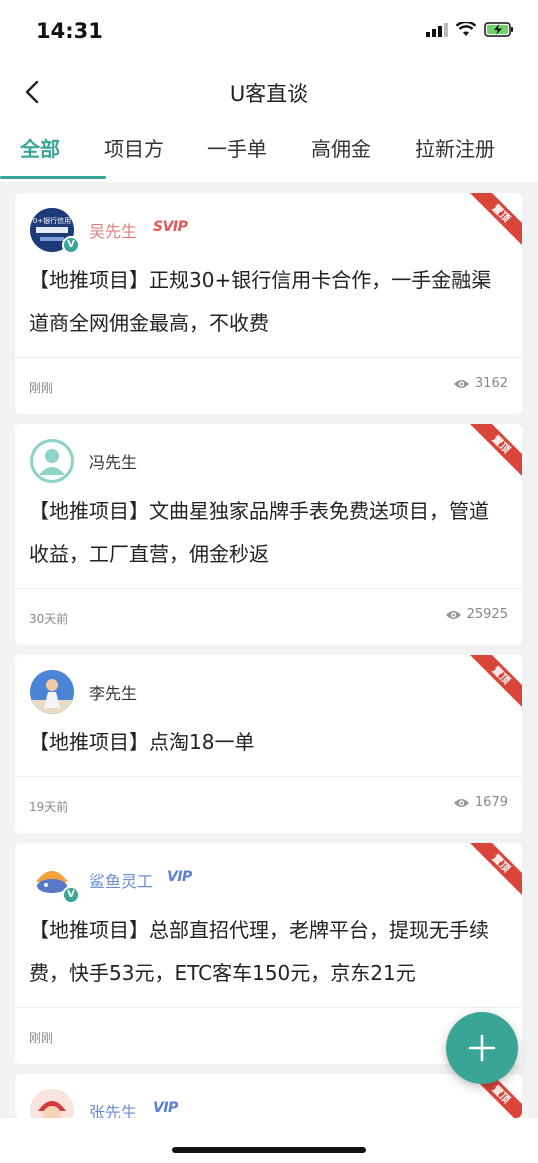 This screenshot has width=538, height=1163. I want to click on avatar-text: 0+银行信用, so click(52, 220).